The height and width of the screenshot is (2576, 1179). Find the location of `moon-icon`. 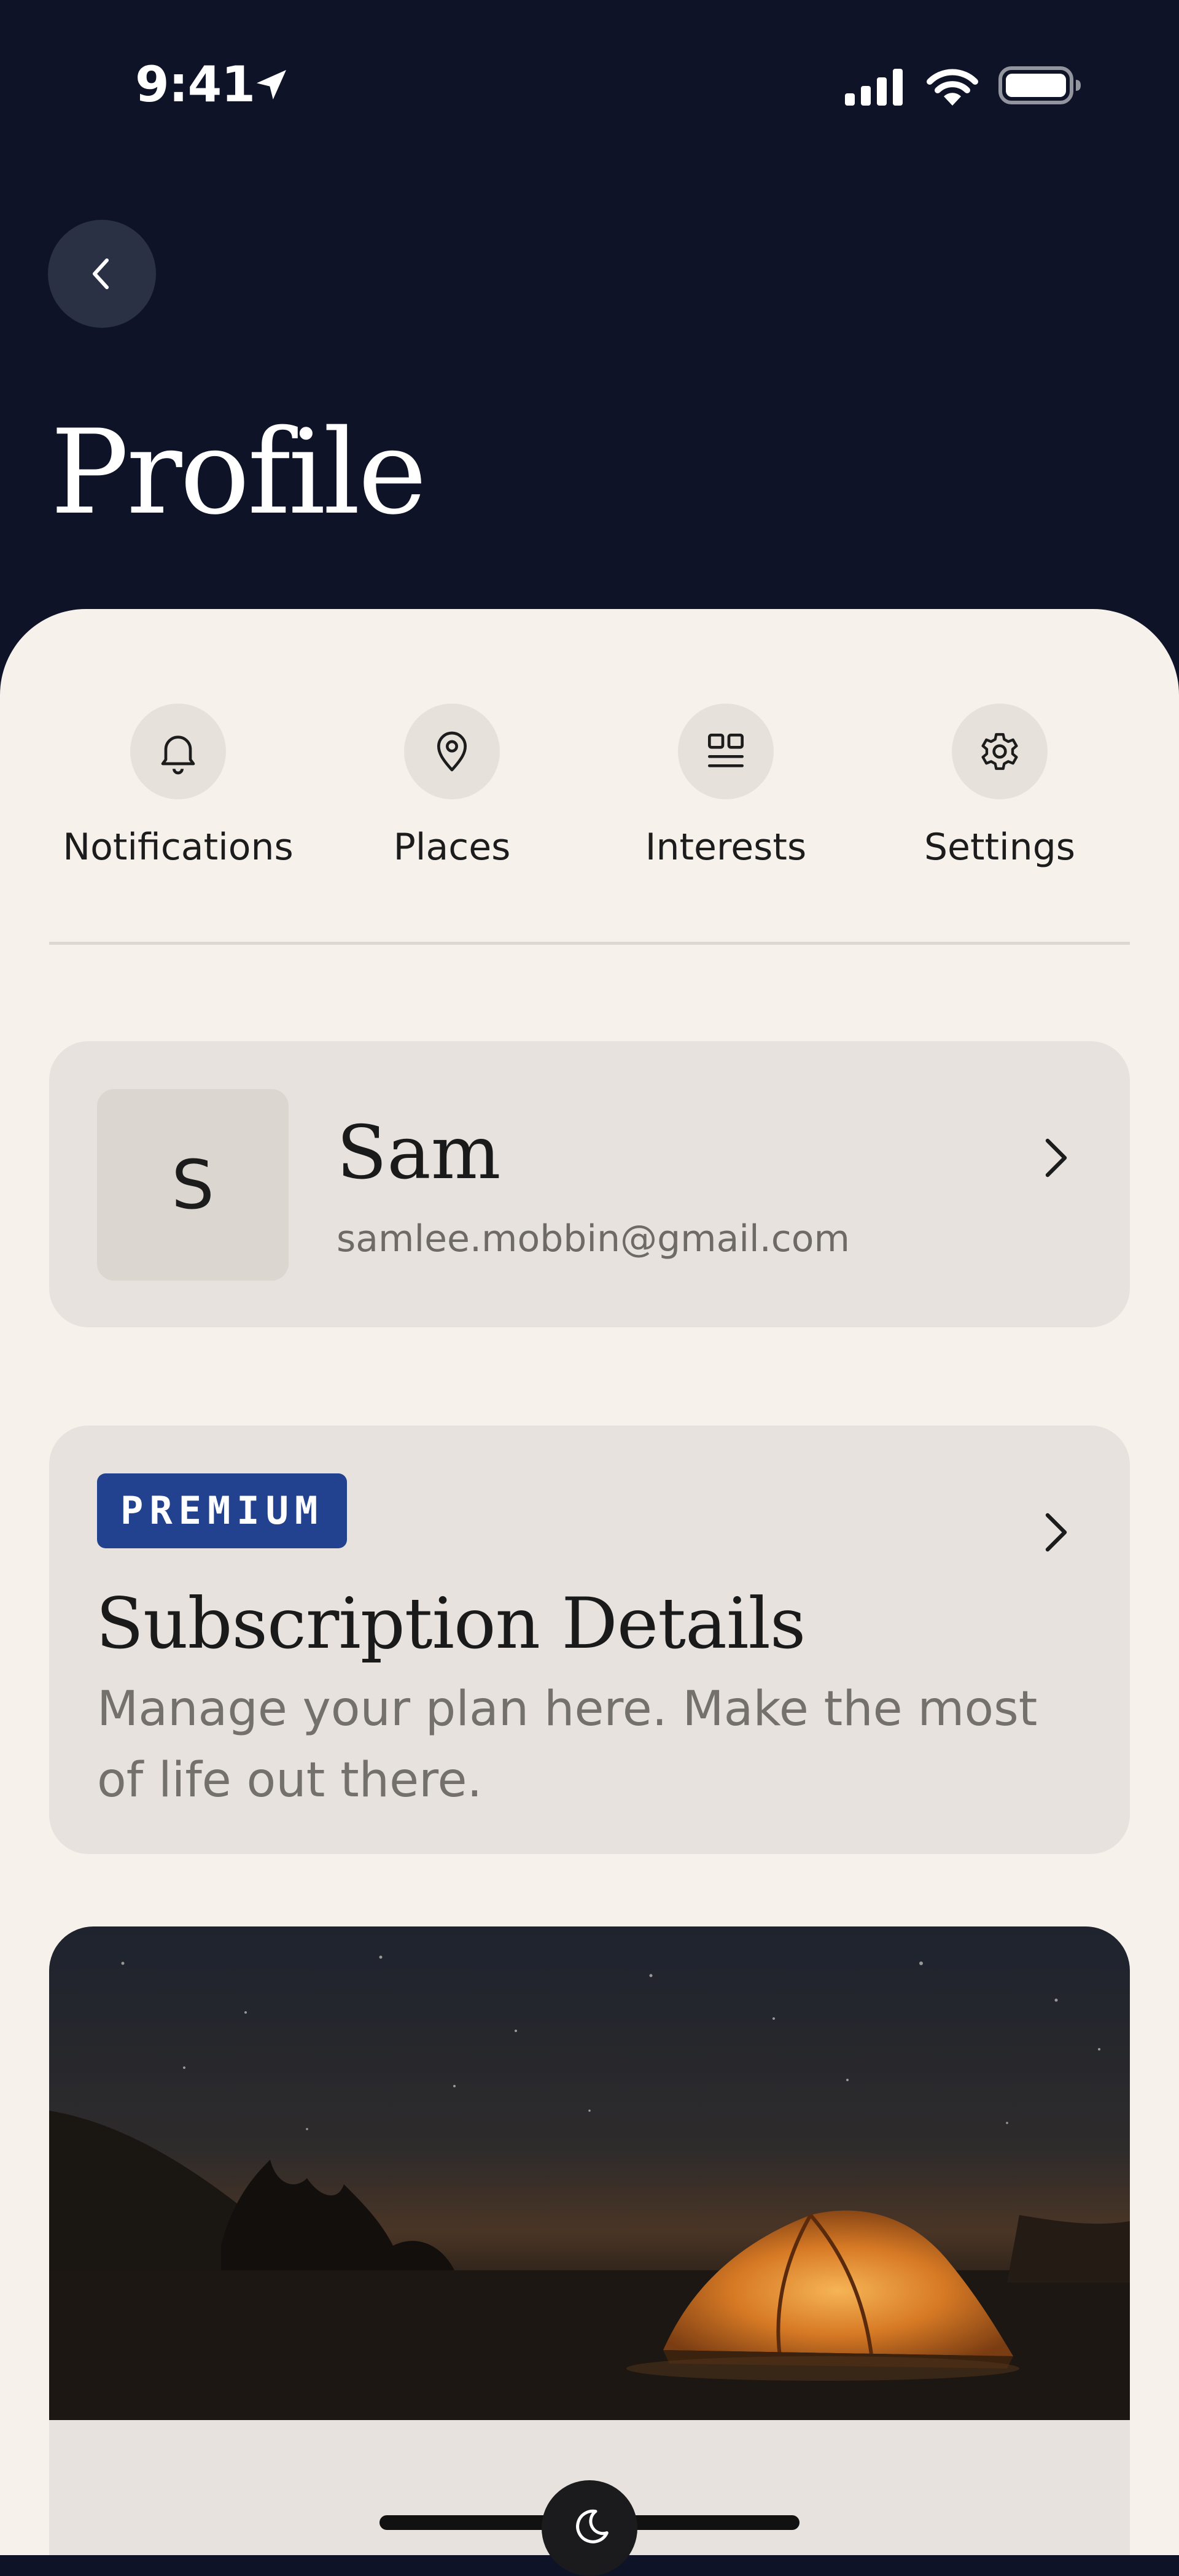

moon-icon is located at coordinates (592, 2526).